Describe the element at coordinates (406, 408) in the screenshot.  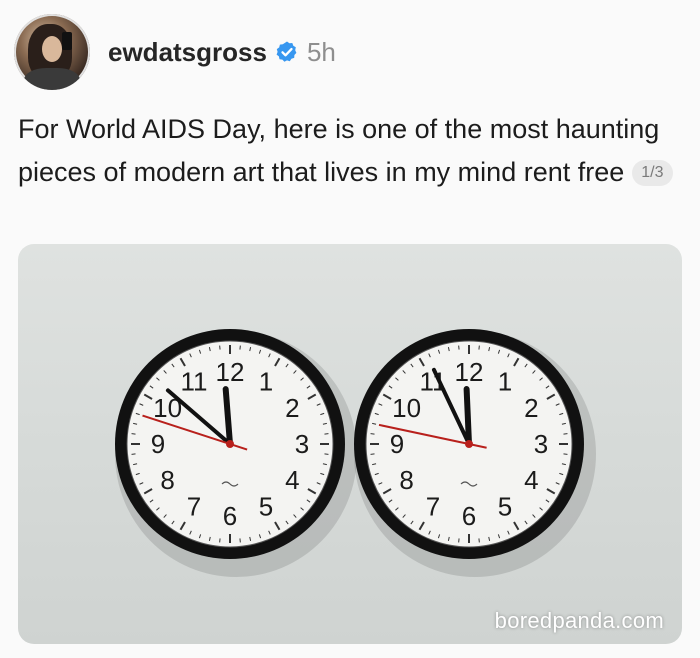
I see `clock-numeral: 10` at that location.